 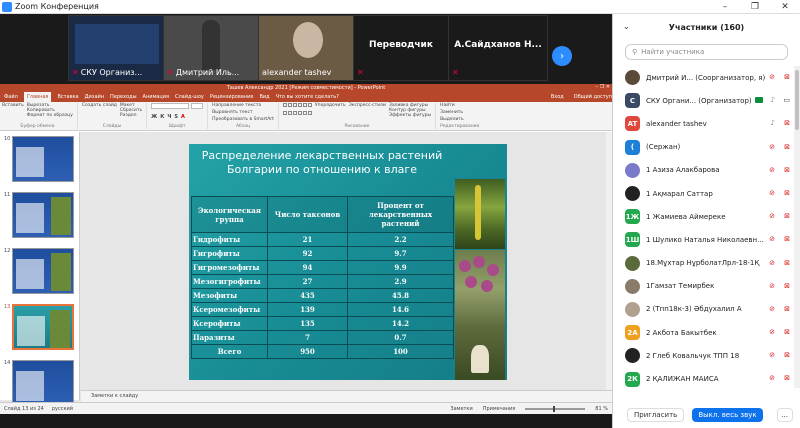 I want to click on invite-button: Пригласить, so click(x=656, y=415).